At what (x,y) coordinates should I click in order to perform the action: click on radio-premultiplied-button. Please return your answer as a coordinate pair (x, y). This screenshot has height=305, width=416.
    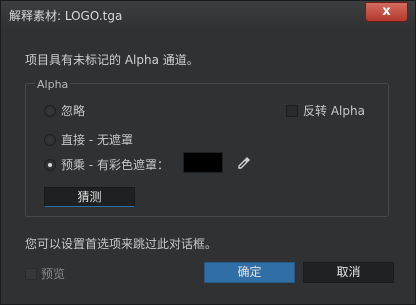
    Looking at the image, I should click on (50, 164).